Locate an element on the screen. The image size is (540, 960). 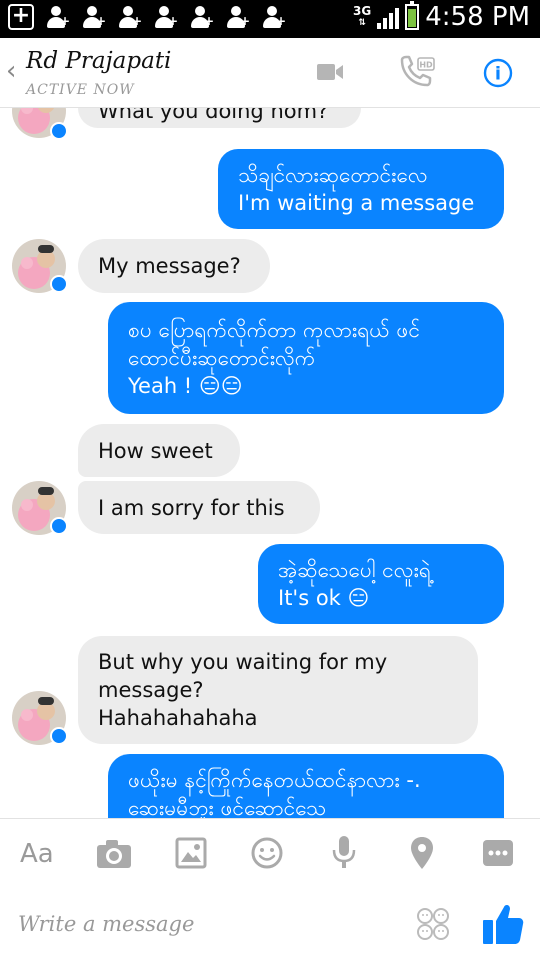
message-text: How sweet is located at coordinates (155, 451).